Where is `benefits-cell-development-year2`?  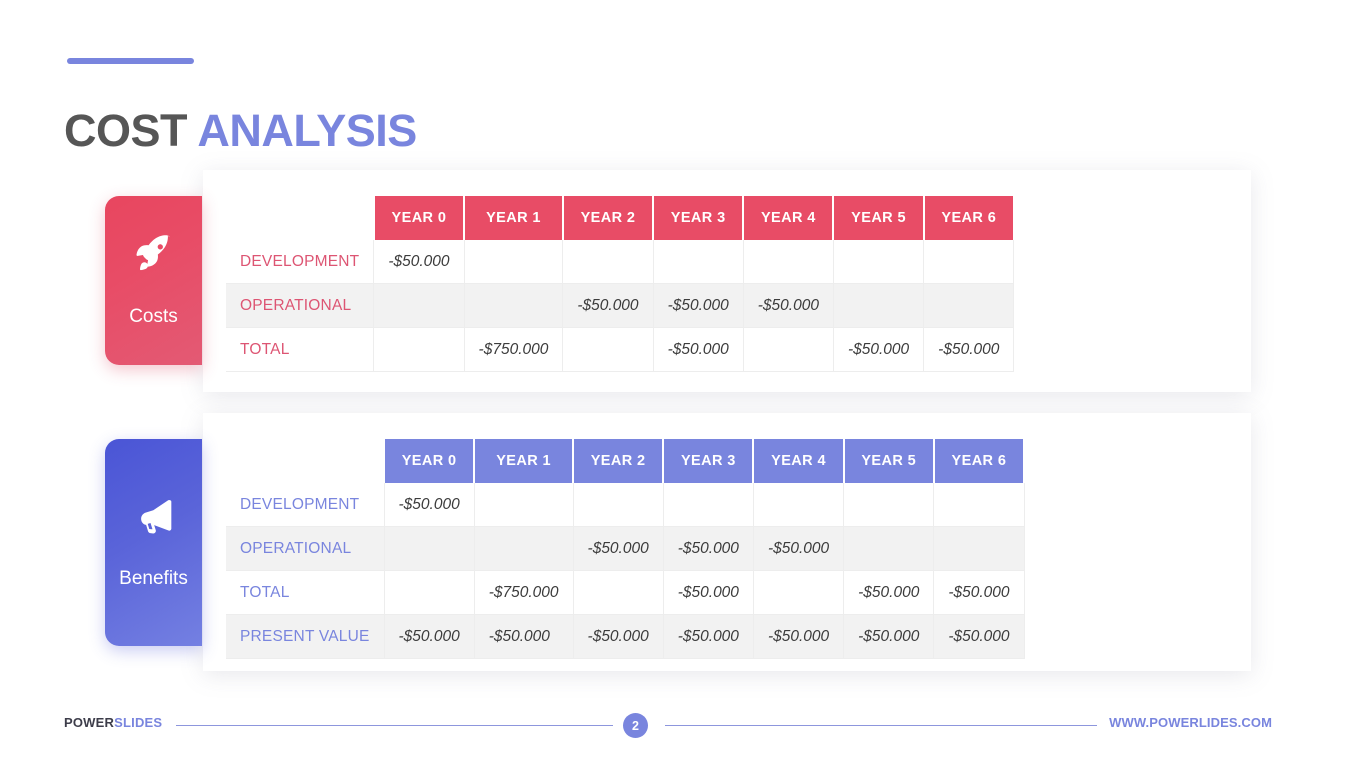 benefits-cell-development-year2 is located at coordinates (618, 505).